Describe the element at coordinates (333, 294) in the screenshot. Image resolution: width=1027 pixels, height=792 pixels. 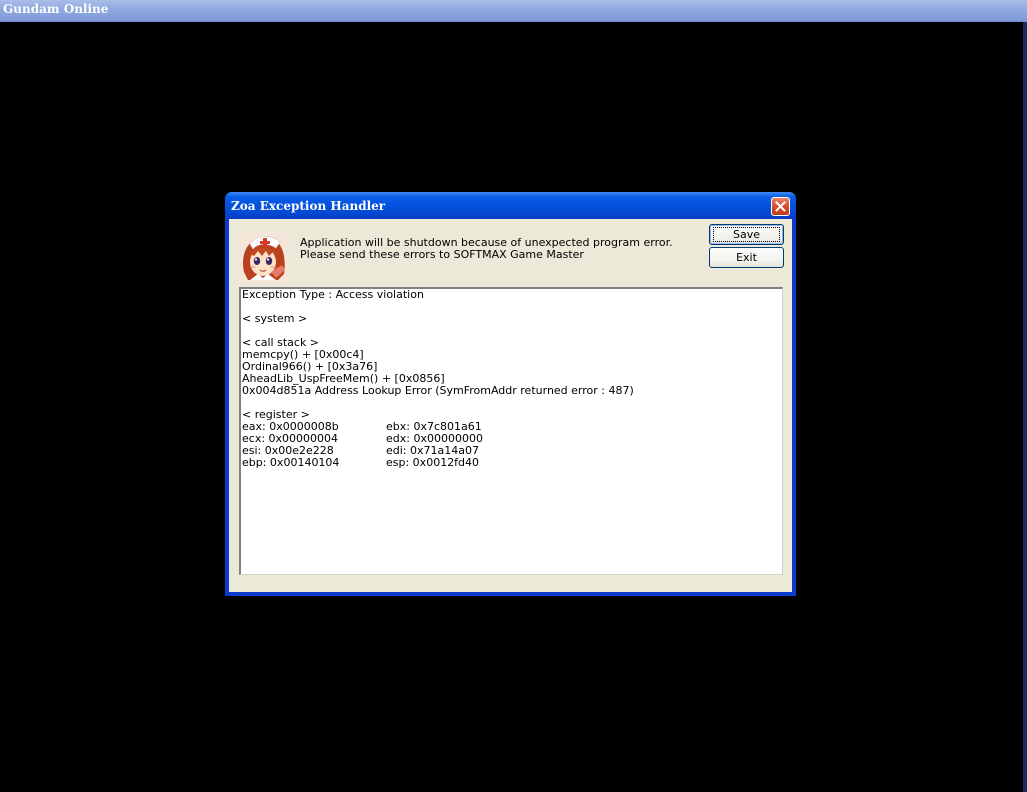
I see `log-line: Exception Type : Access violation` at that location.